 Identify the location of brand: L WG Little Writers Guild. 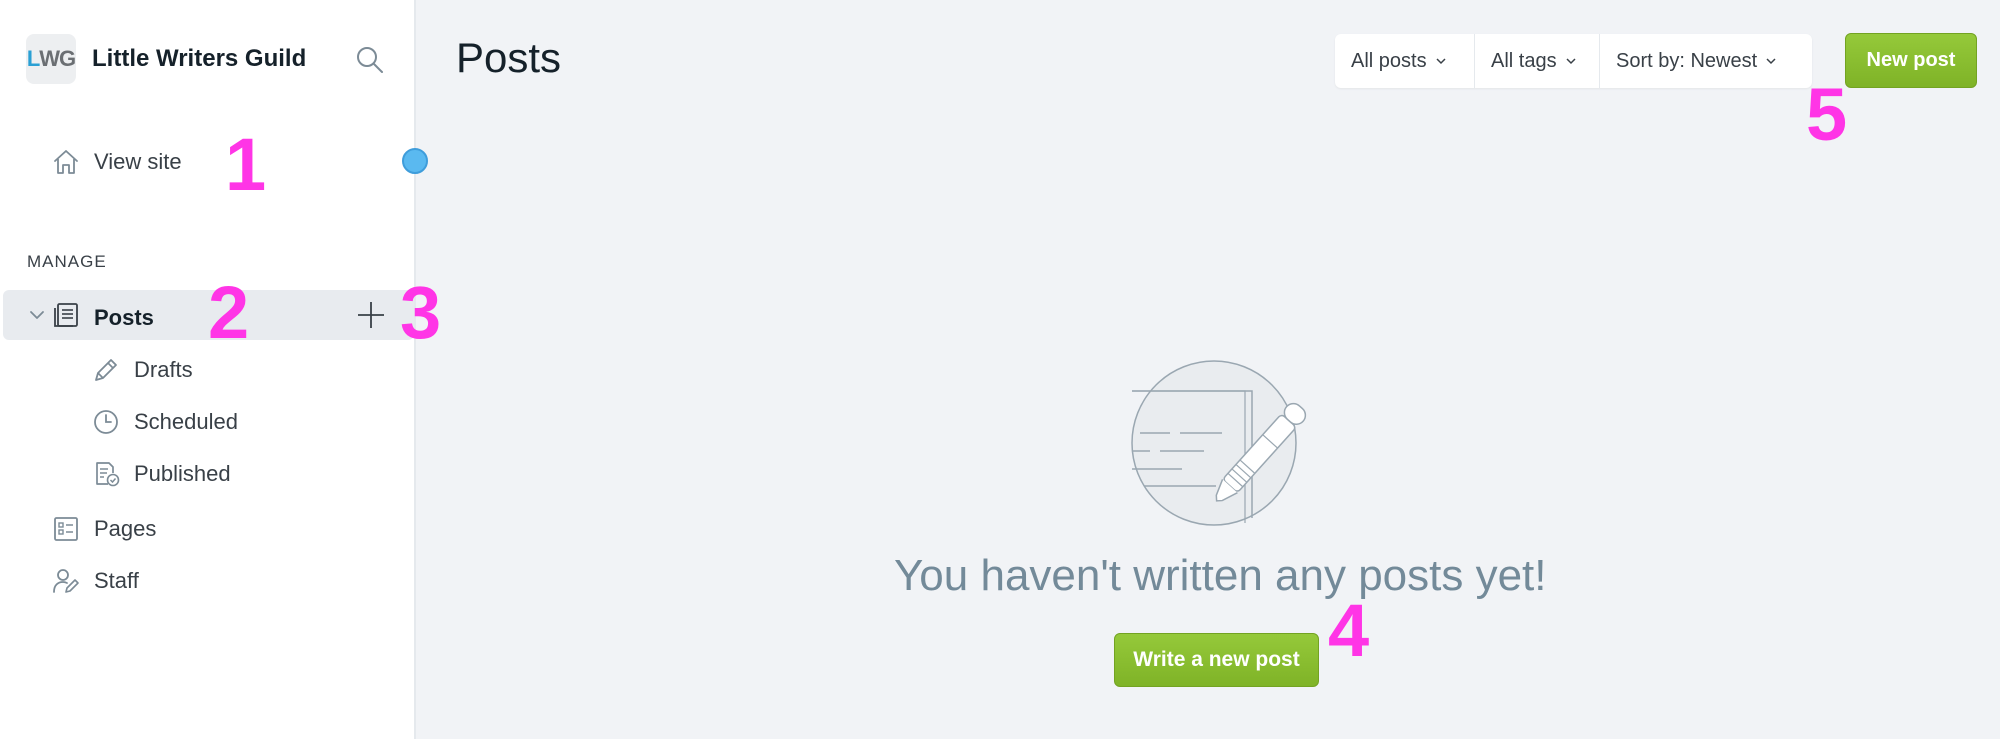
(166, 59).